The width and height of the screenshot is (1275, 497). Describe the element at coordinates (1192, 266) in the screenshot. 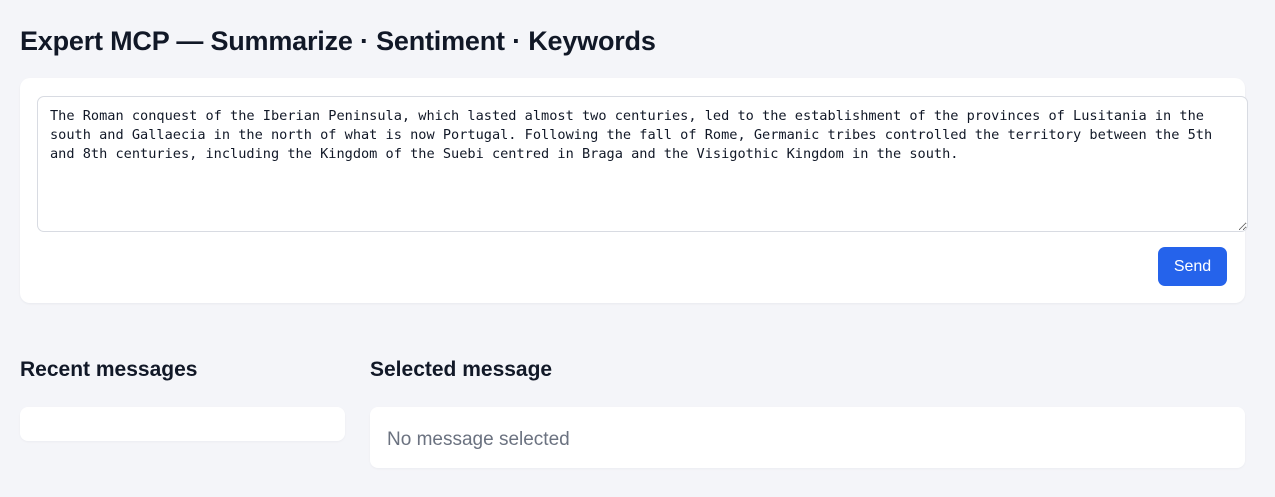

I see `send-button: Send` at that location.